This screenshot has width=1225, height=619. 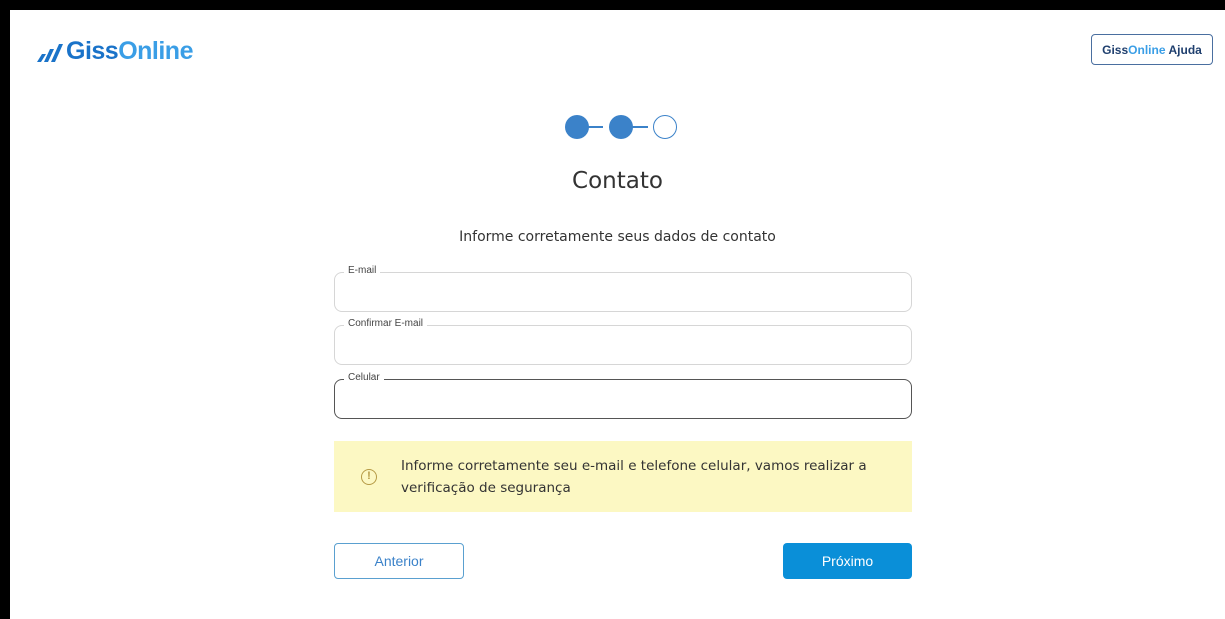 I want to click on email-label: E-mail, so click(x=362, y=270).